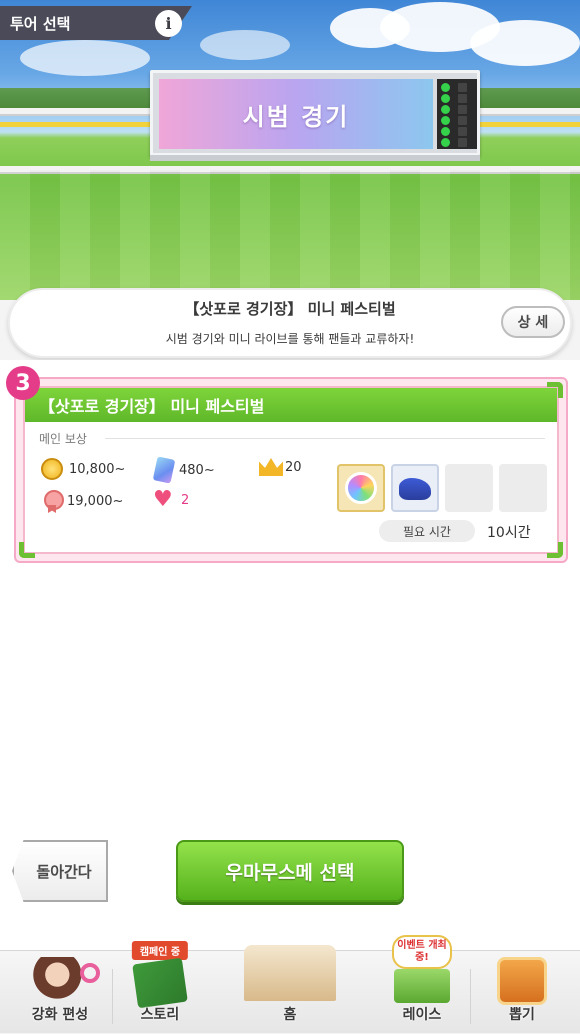 The image size is (580, 1034). I want to click on main-reward-label: 메인 보상, so click(63, 439).